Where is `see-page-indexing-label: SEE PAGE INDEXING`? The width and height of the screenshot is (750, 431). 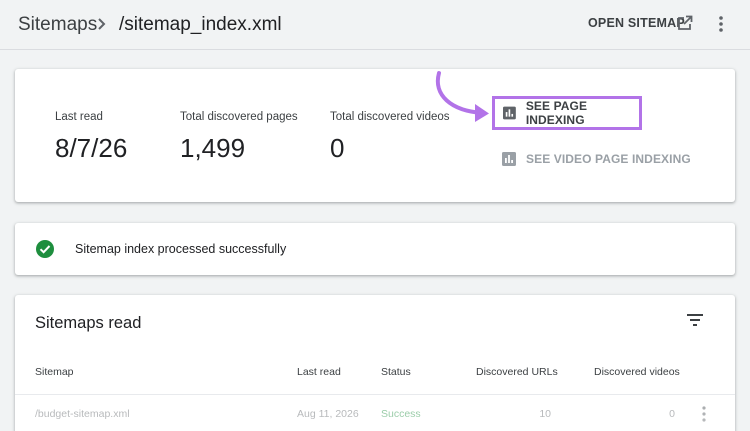 see-page-indexing-label: SEE PAGE INDEXING is located at coordinates (556, 113).